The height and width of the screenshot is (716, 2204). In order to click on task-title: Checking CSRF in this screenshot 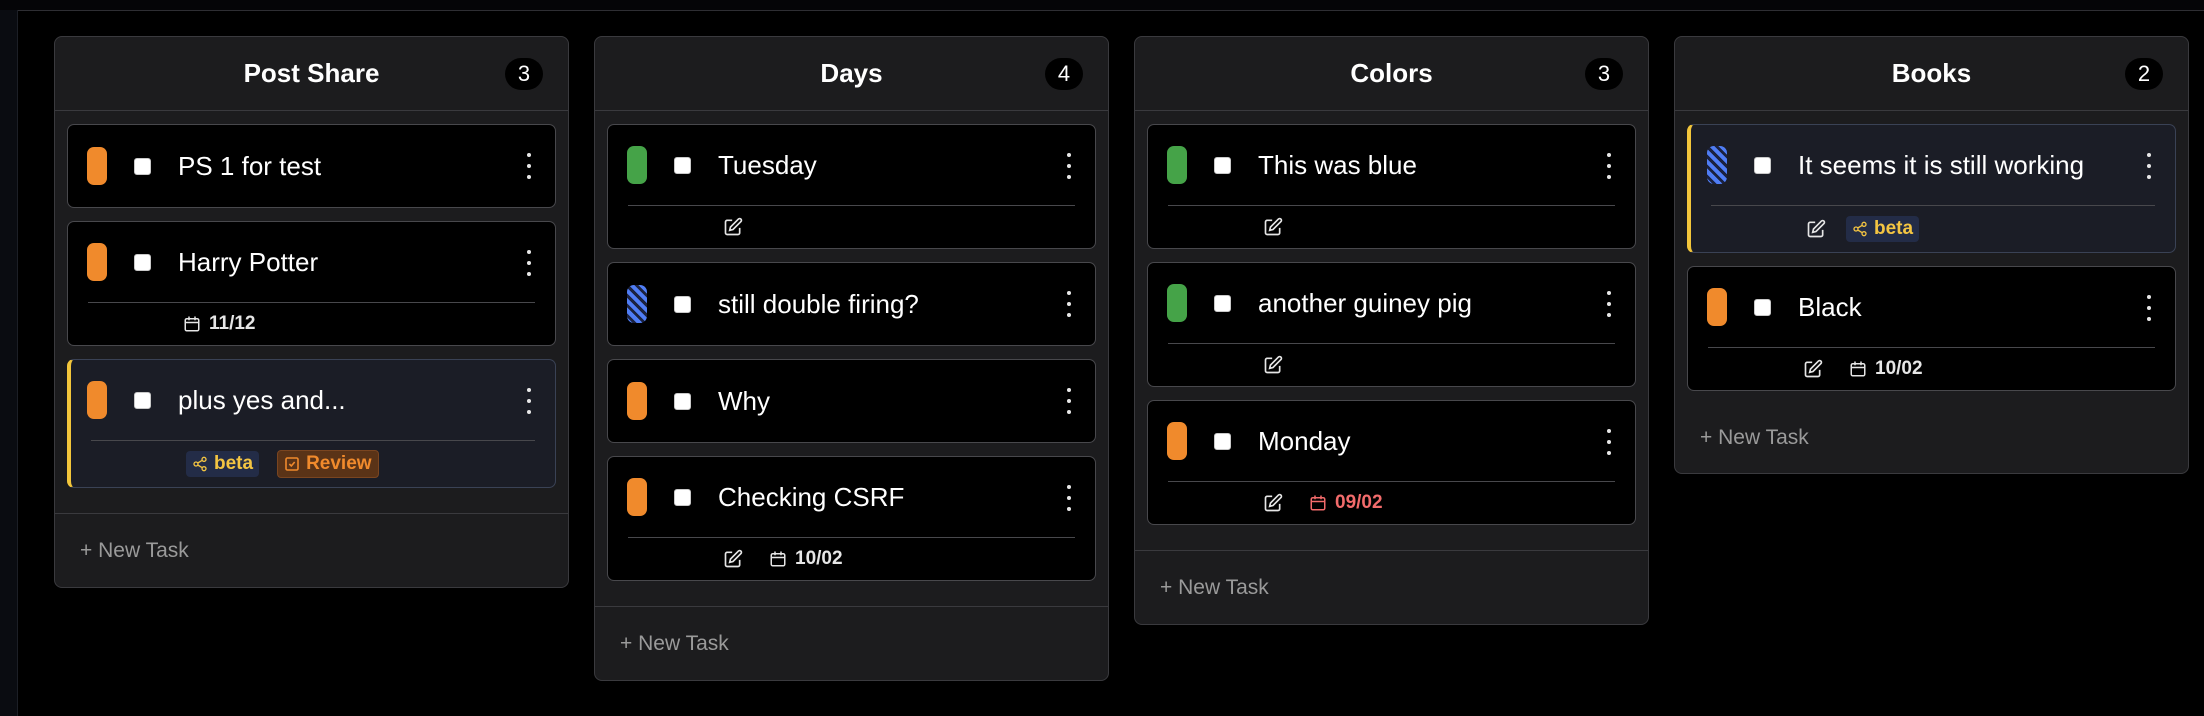, I will do `click(811, 497)`.